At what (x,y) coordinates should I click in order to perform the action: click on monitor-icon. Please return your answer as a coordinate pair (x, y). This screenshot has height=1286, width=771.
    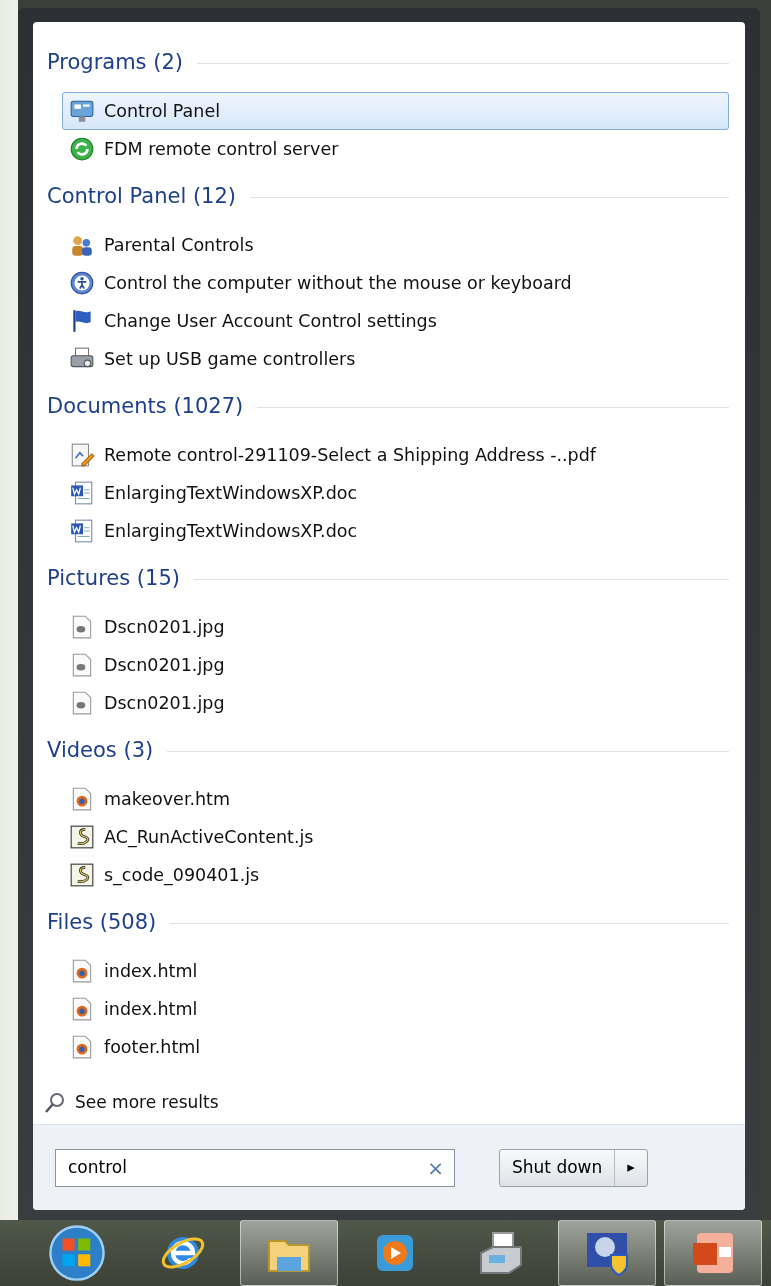
    Looking at the image, I should click on (82, 111).